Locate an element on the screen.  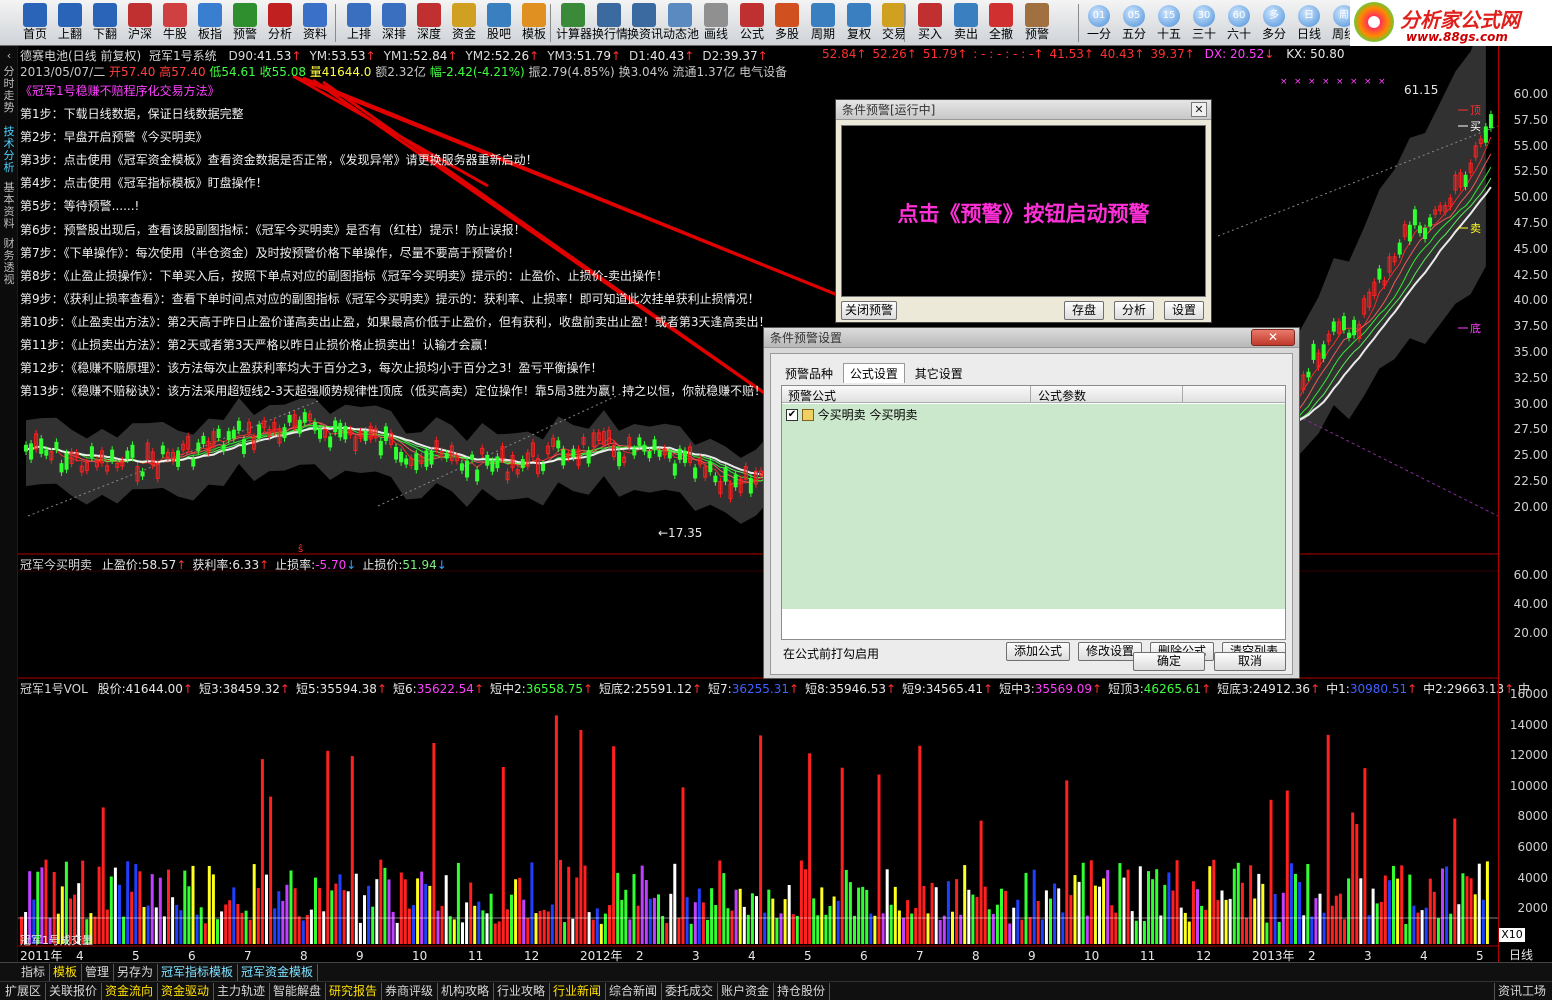
info-tab-8: 机构攻略 is located at coordinates (466, 991).